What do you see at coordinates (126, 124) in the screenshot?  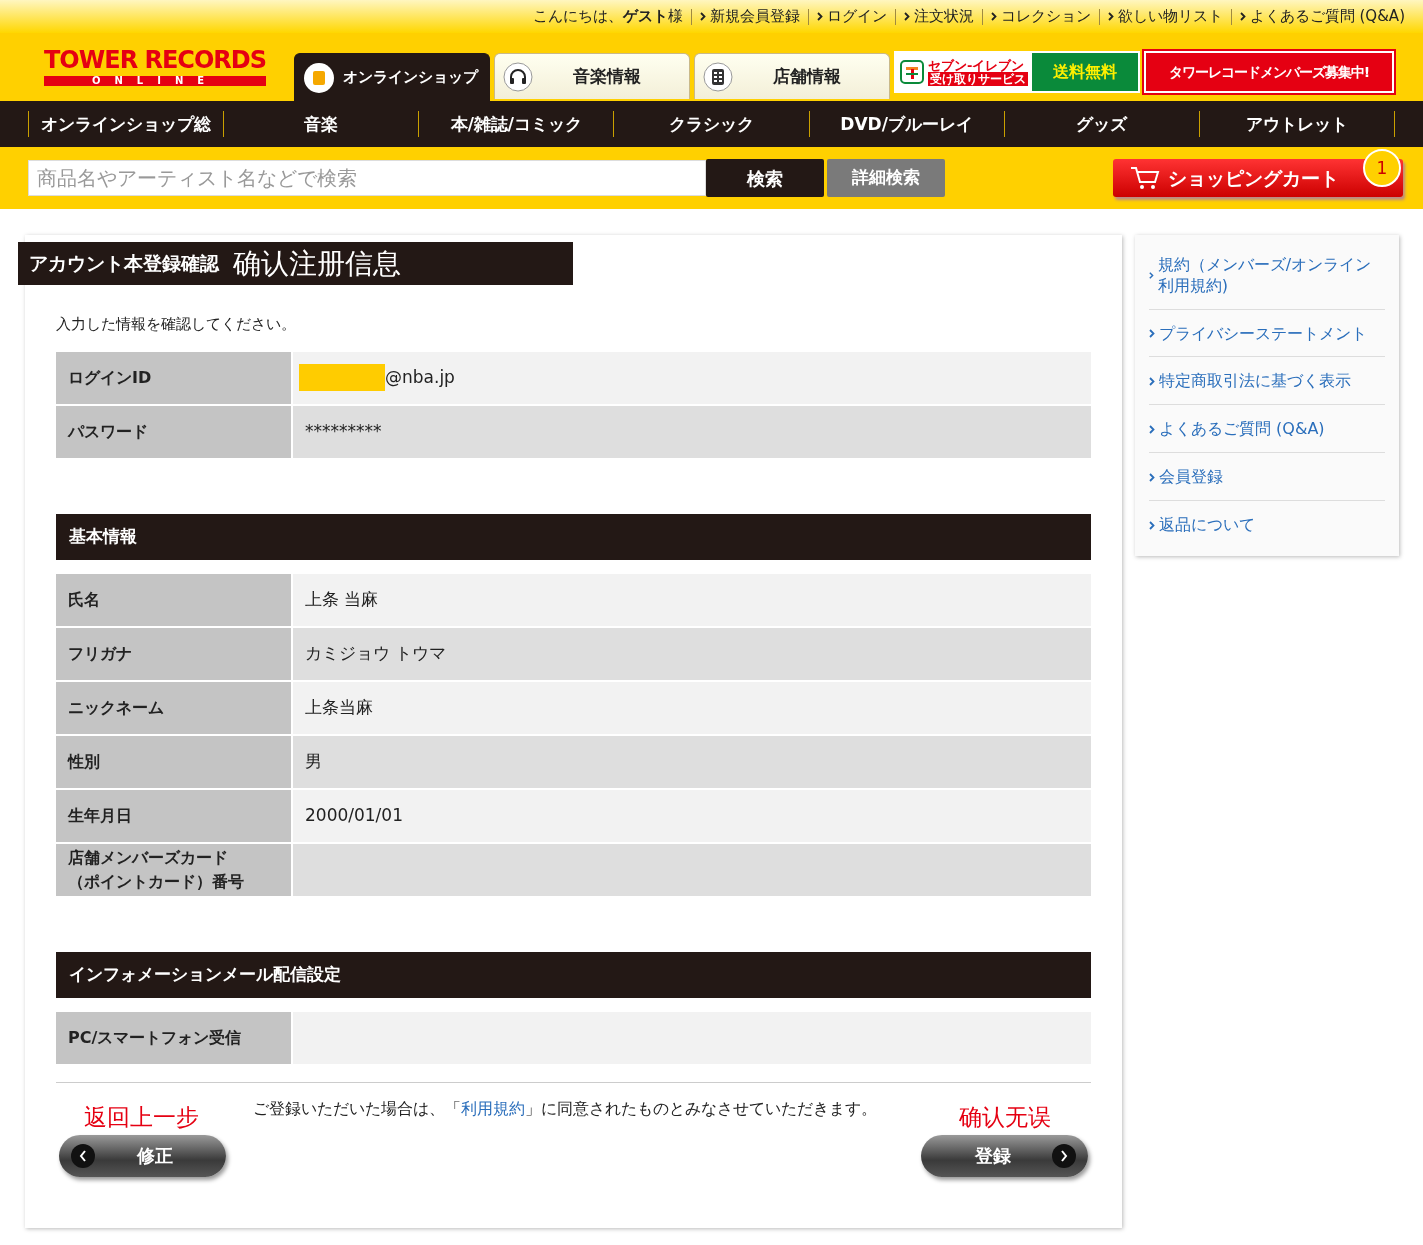 I see `category-link: オンラインショップ総` at bounding box center [126, 124].